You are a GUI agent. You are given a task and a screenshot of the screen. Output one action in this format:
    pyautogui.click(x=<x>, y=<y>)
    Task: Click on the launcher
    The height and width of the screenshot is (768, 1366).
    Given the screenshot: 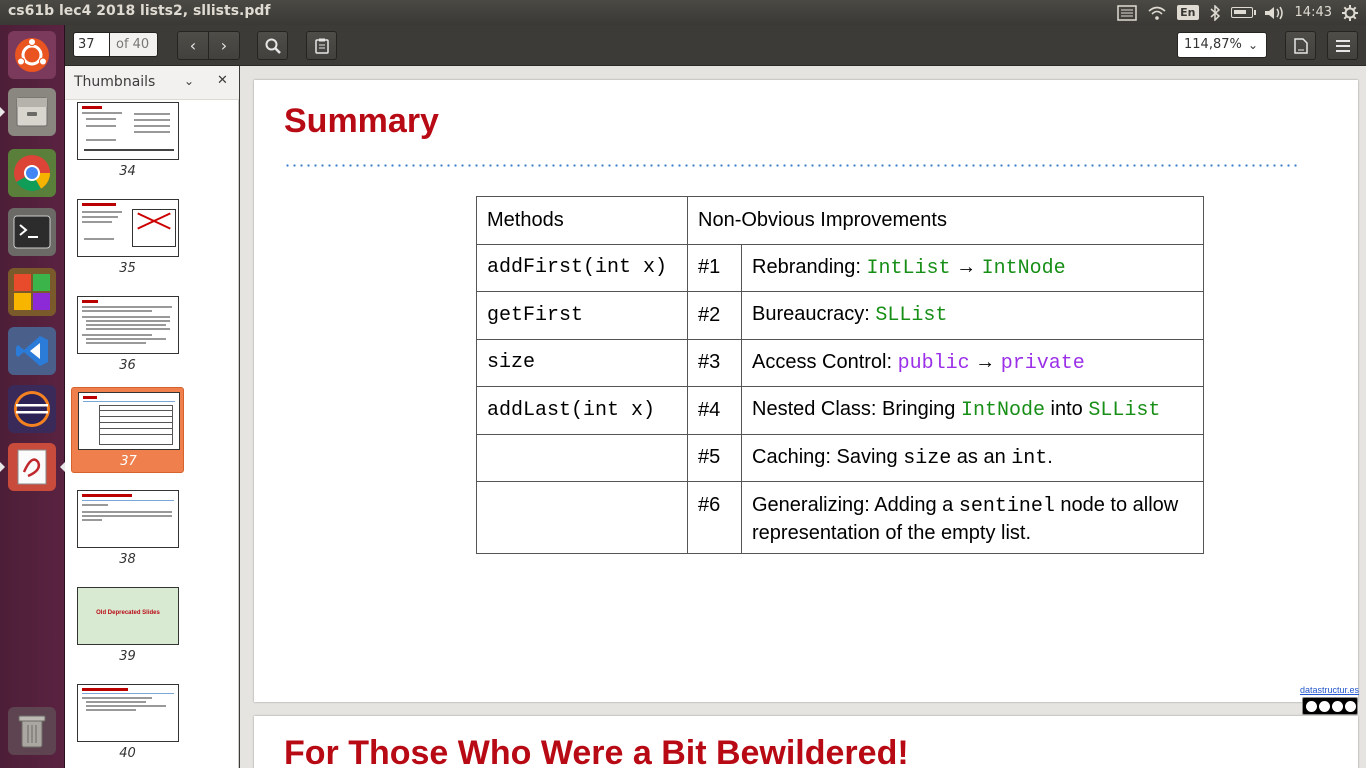 What is the action you would take?
    pyautogui.click(x=32, y=396)
    